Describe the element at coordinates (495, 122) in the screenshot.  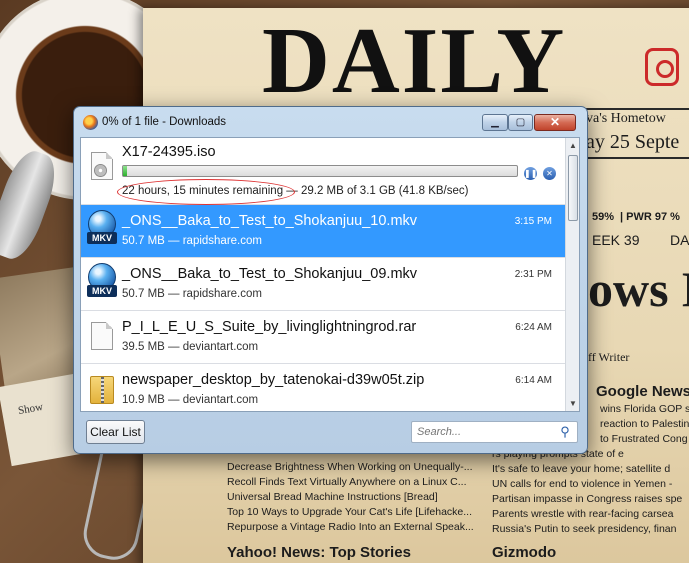
I see `minimize-button: ▁` at that location.